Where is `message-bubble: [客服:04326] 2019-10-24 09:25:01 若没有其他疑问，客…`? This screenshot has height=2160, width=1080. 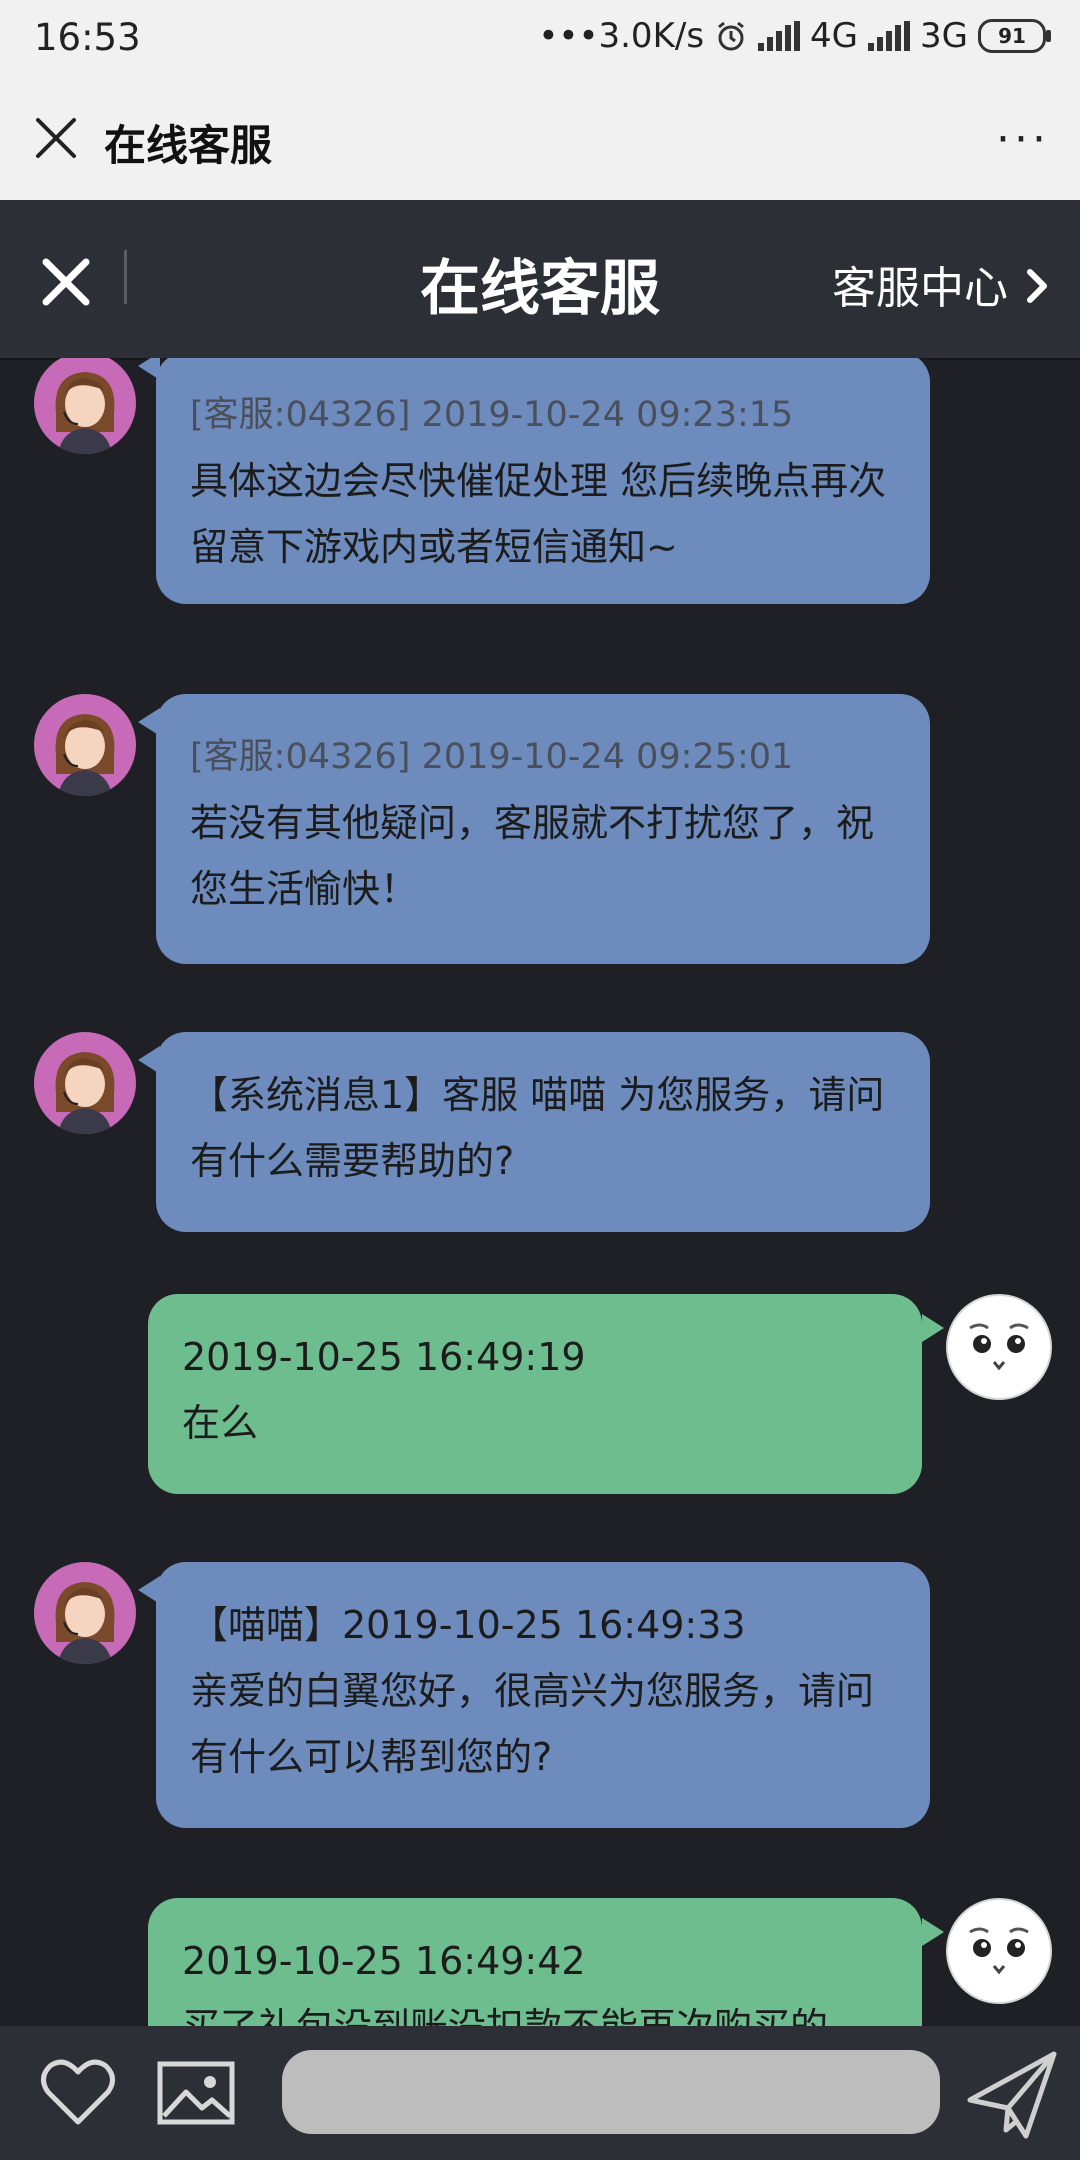 message-bubble: [客服:04326] 2019-10-24 09:25:01 若没有其他疑问，客… is located at coordinates (543, 829).